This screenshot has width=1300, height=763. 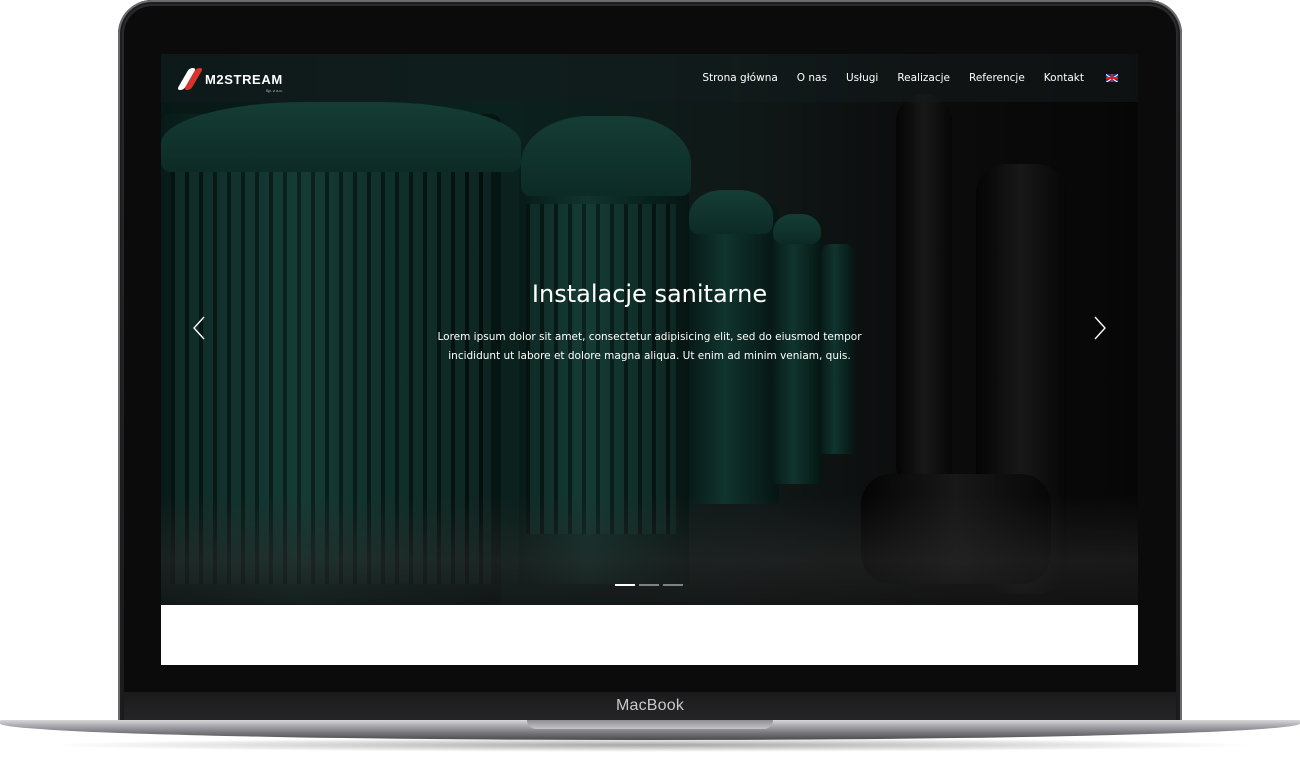 I want to click on nav-item-about: O nas, so click(x=812, y=78).